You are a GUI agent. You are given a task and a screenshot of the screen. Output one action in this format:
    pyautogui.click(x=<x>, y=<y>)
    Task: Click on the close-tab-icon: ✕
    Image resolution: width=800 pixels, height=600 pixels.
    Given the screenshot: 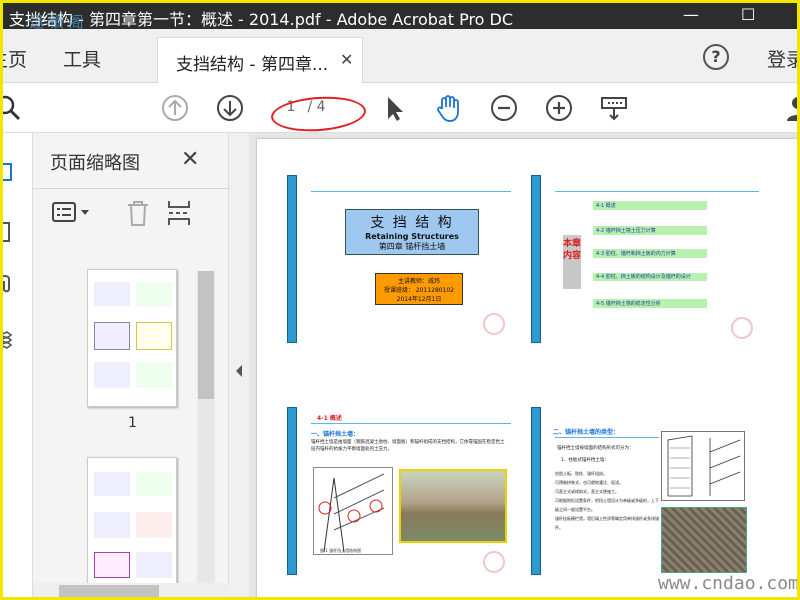 What is the action you would take?
    pyautogui.click(x=346, y=59)
    